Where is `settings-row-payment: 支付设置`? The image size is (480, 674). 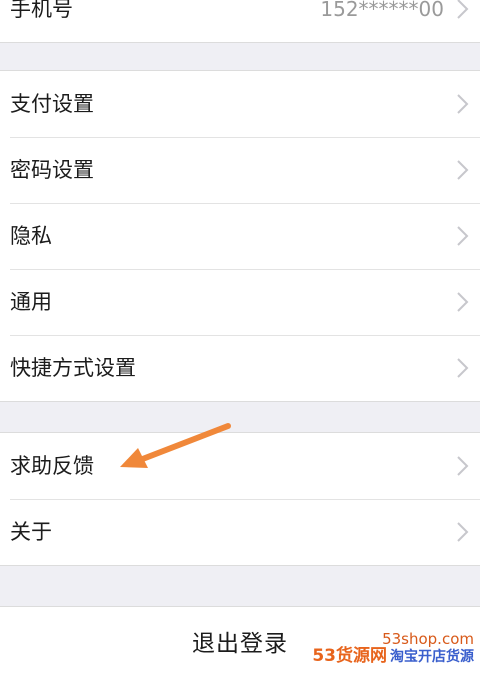 settings-row-payment: 支付设置 is located at coordinates (240, 104).